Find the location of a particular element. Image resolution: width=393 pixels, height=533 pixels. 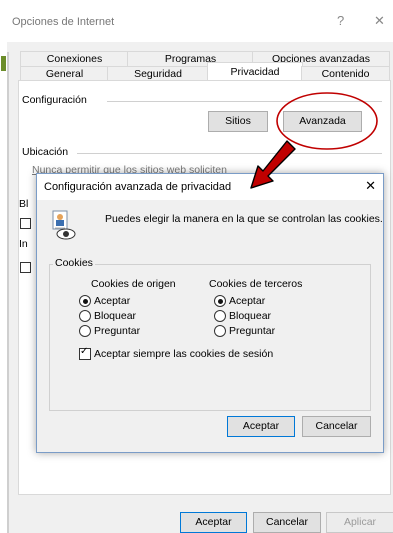

dialog-ok-button: Aceptar is located at coordinates (261, 426).